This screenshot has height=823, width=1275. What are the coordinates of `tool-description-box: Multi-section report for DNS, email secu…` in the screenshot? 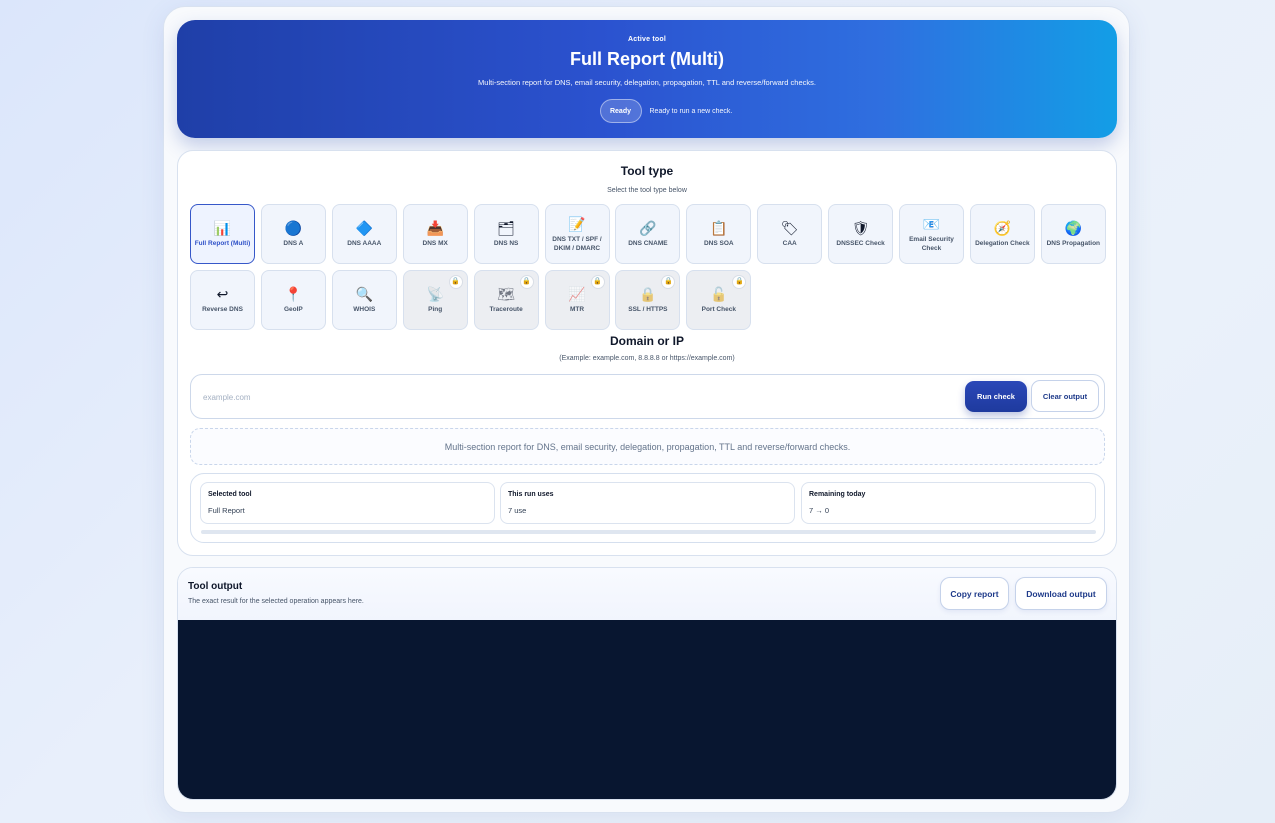 It's located at (647, 446).